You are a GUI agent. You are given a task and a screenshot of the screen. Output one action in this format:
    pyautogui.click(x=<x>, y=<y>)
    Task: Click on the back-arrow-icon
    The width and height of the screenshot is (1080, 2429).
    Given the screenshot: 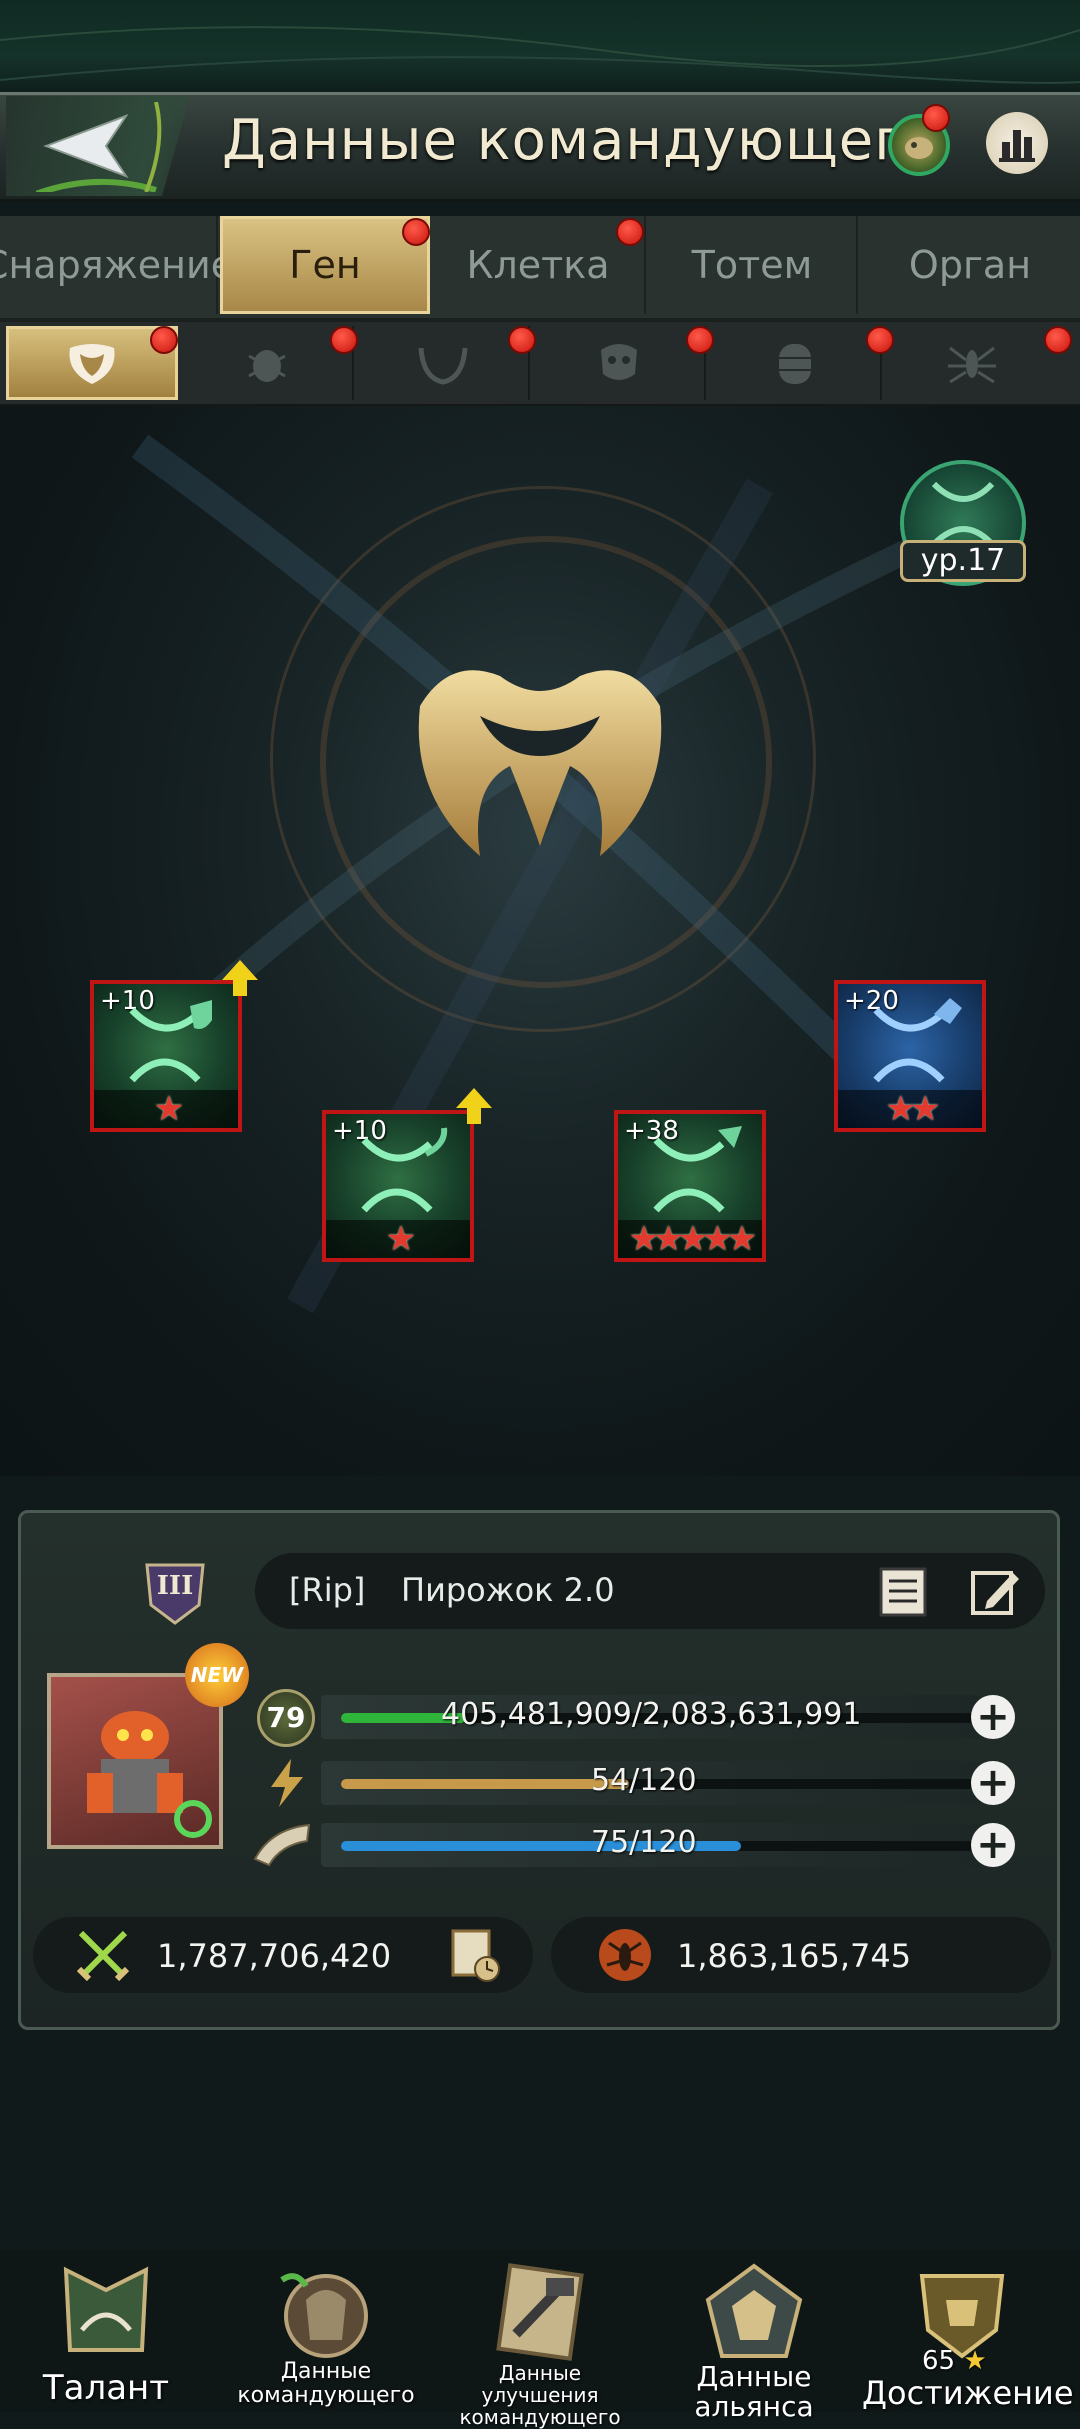 What is the action you would take?
    pyautogui.click(x=99, y=147)
    